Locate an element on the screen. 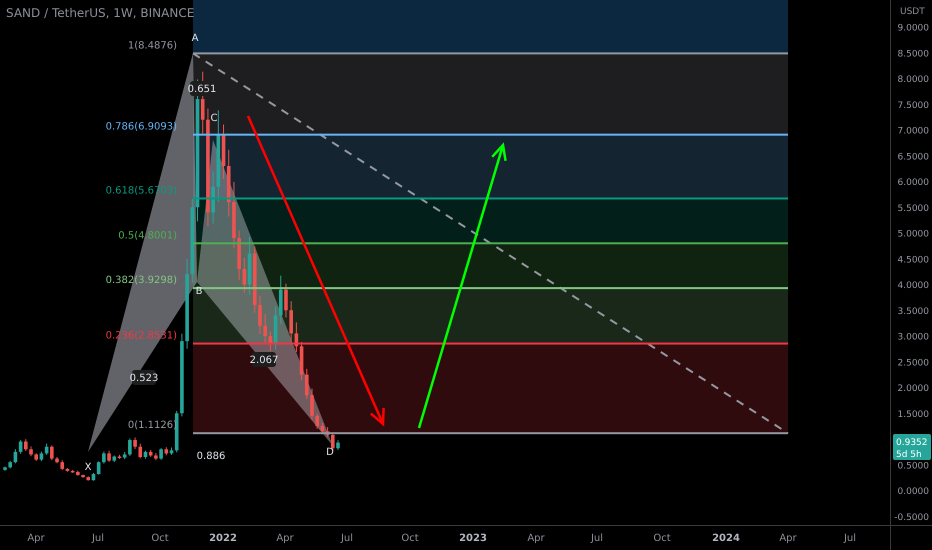 This screenshot has height=550, width=932. pattern-point-label: X is located at coordinates (88, 467).